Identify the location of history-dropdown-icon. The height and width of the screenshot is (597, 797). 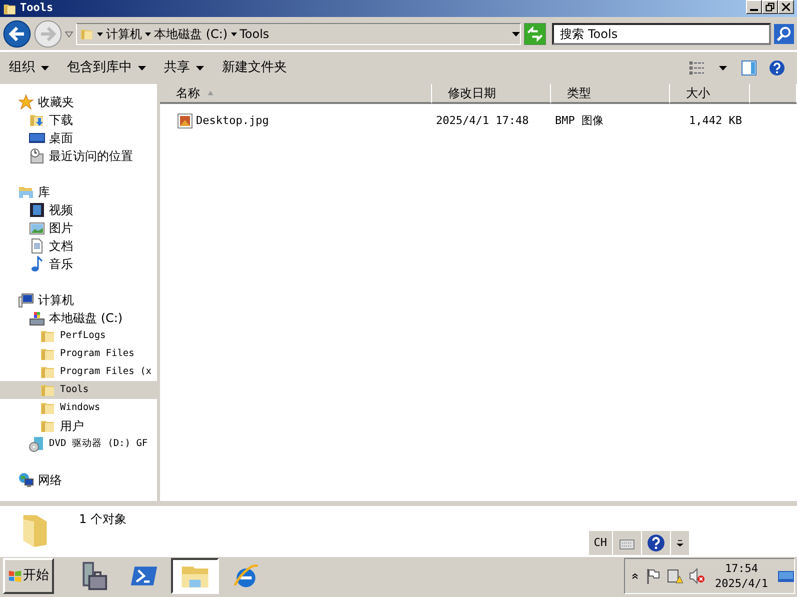
(69, 34).